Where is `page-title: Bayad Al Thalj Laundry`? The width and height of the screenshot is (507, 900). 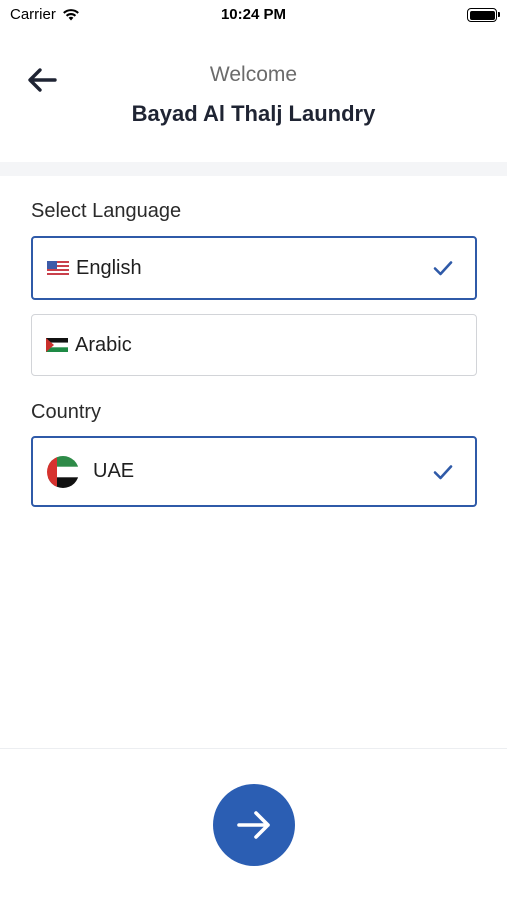
page-title: Bayad Al Thalj Laundry is located at coordinates (253, 113).